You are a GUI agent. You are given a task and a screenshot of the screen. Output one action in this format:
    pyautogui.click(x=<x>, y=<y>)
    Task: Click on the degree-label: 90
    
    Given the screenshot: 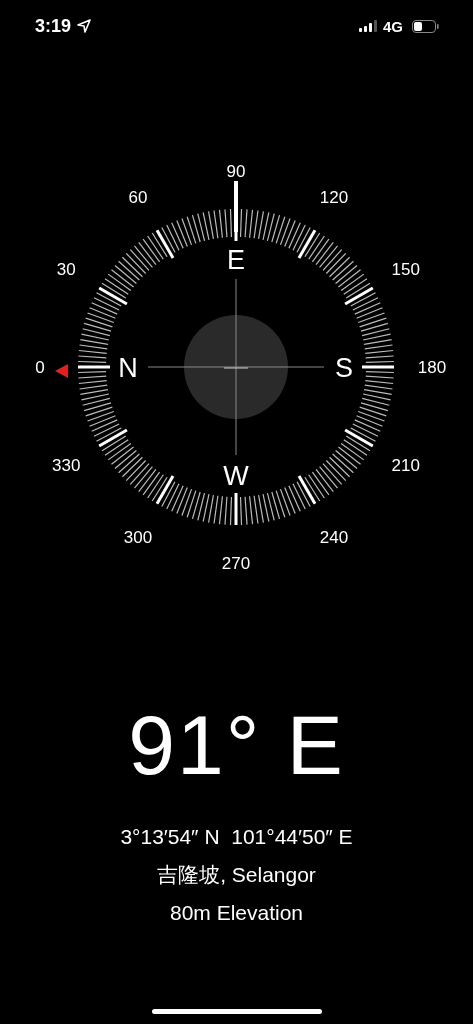 What is the action you would take?
    pyautogui.click(x=236, y=171)
    